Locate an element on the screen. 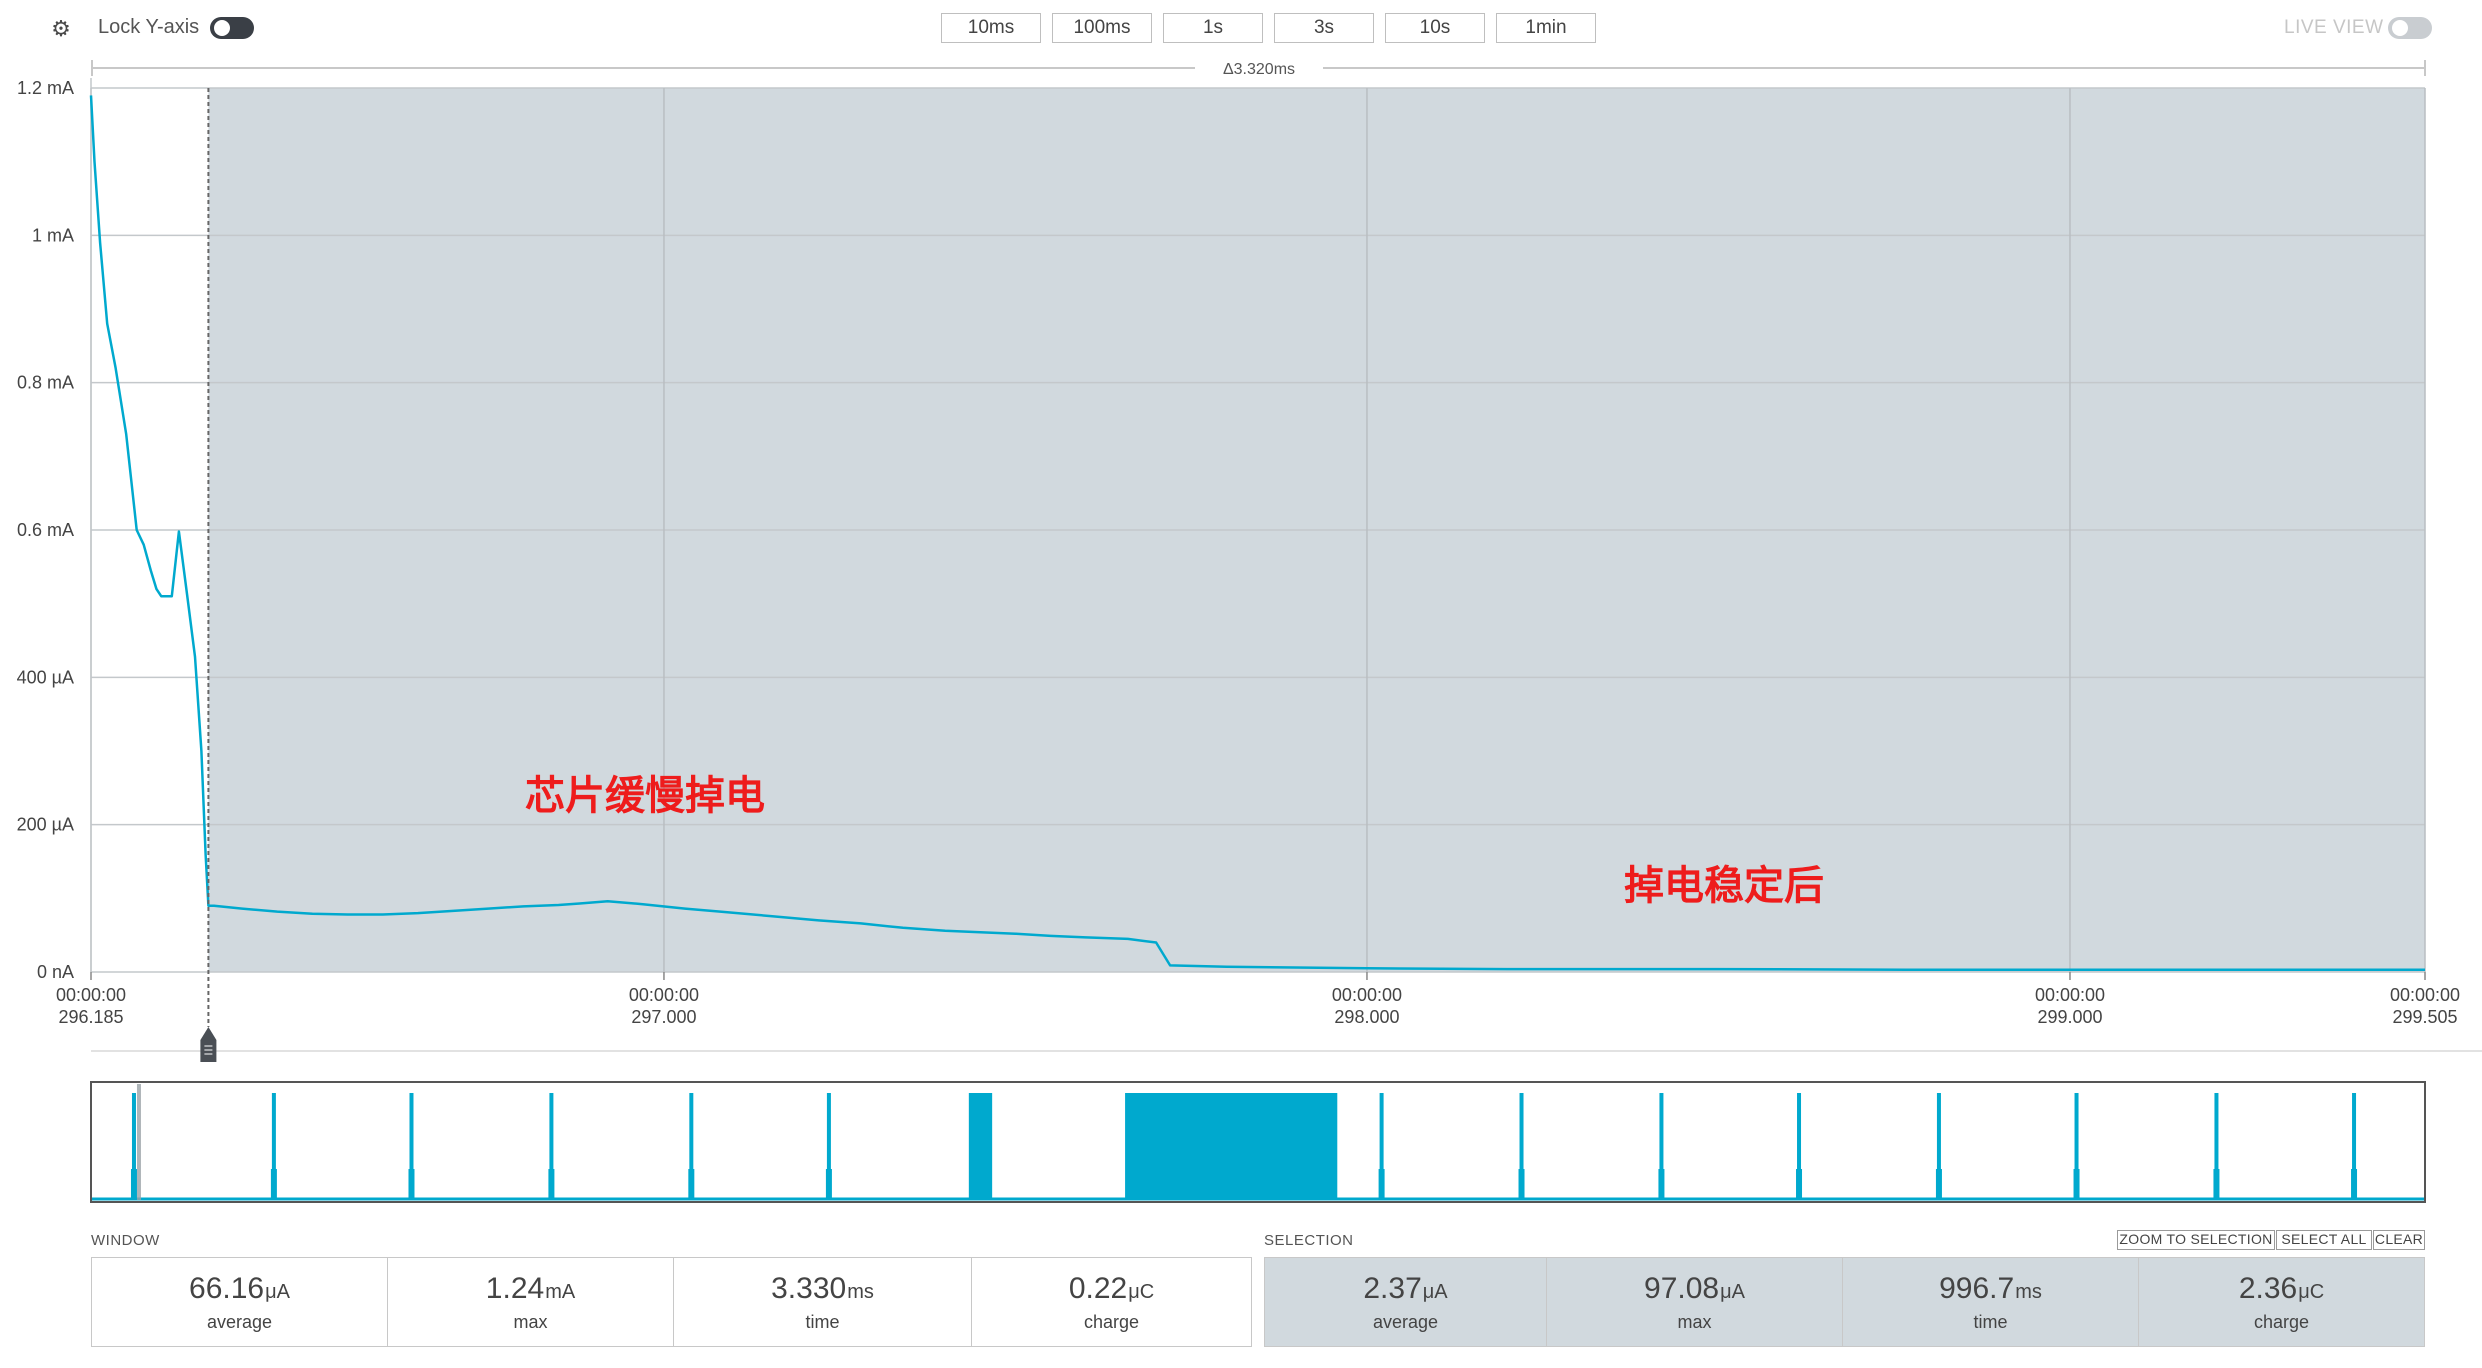 Image resolution: width=2482 pixels, height=1368 pixels. window-charge-stat: 0.22μC charge is located at coordinates (1111, 1302).